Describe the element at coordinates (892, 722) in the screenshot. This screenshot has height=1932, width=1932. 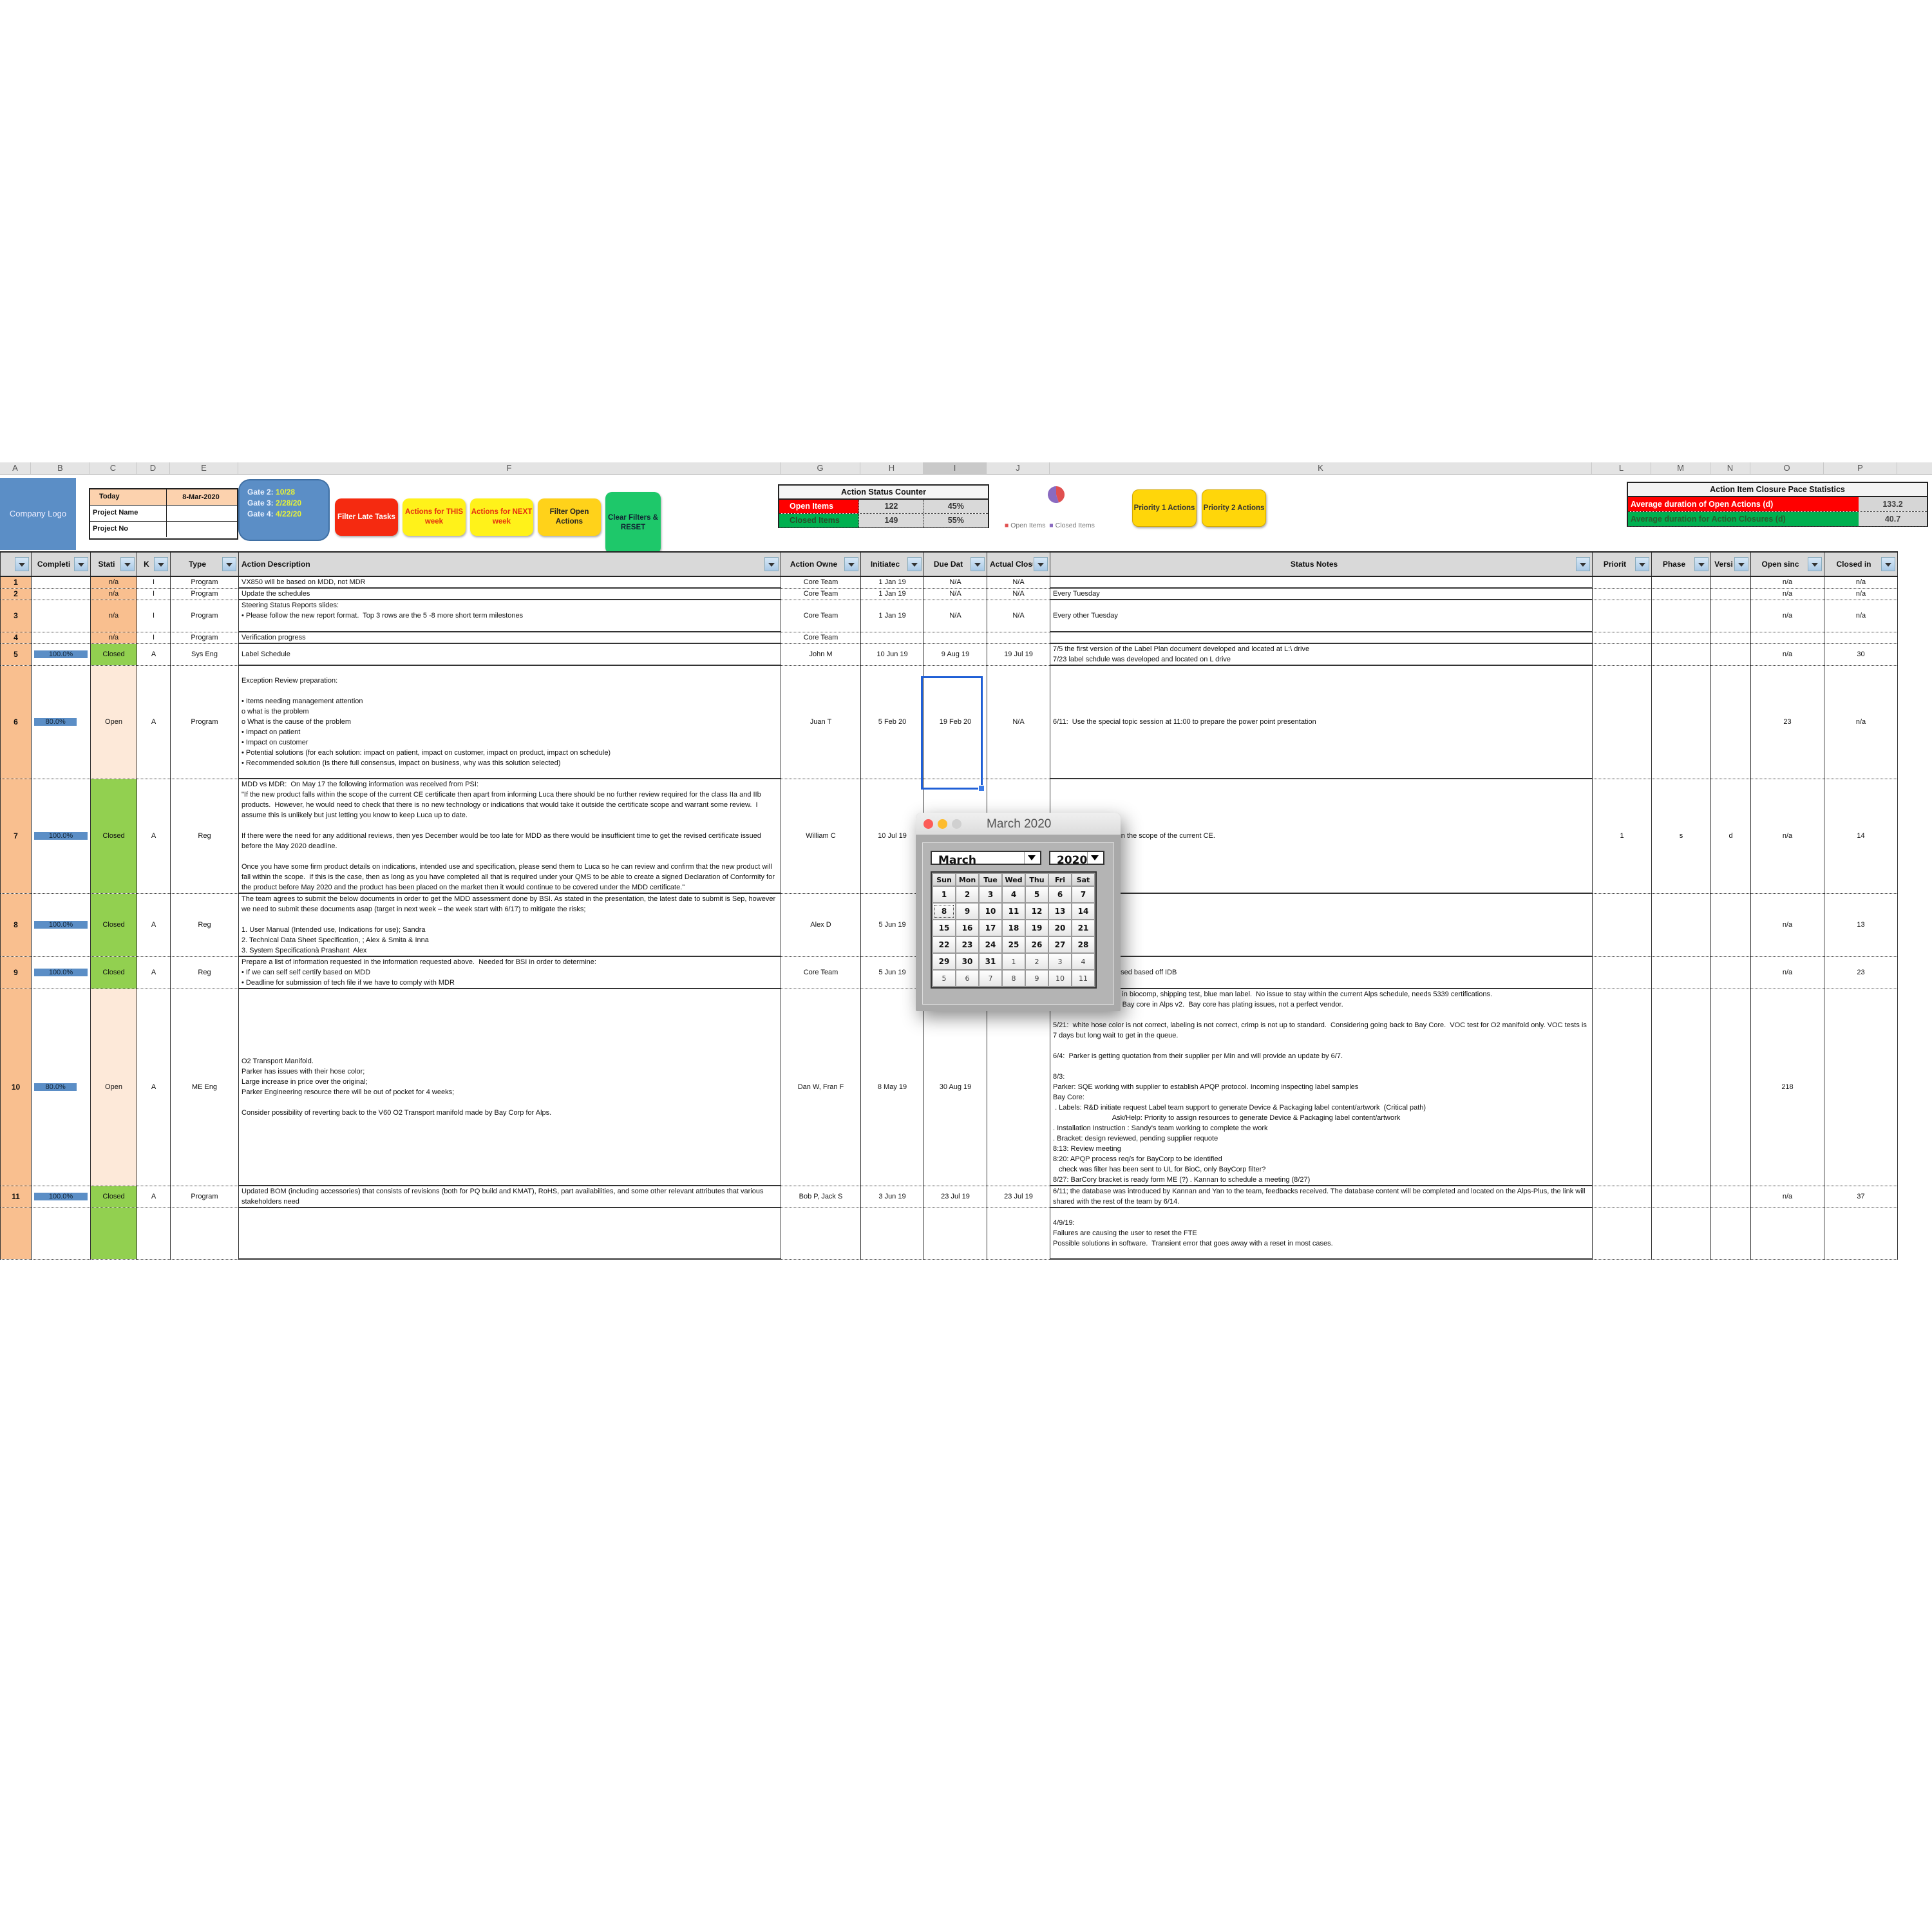
I see `cell-initiated-date: 5 Feb 20` at that location.